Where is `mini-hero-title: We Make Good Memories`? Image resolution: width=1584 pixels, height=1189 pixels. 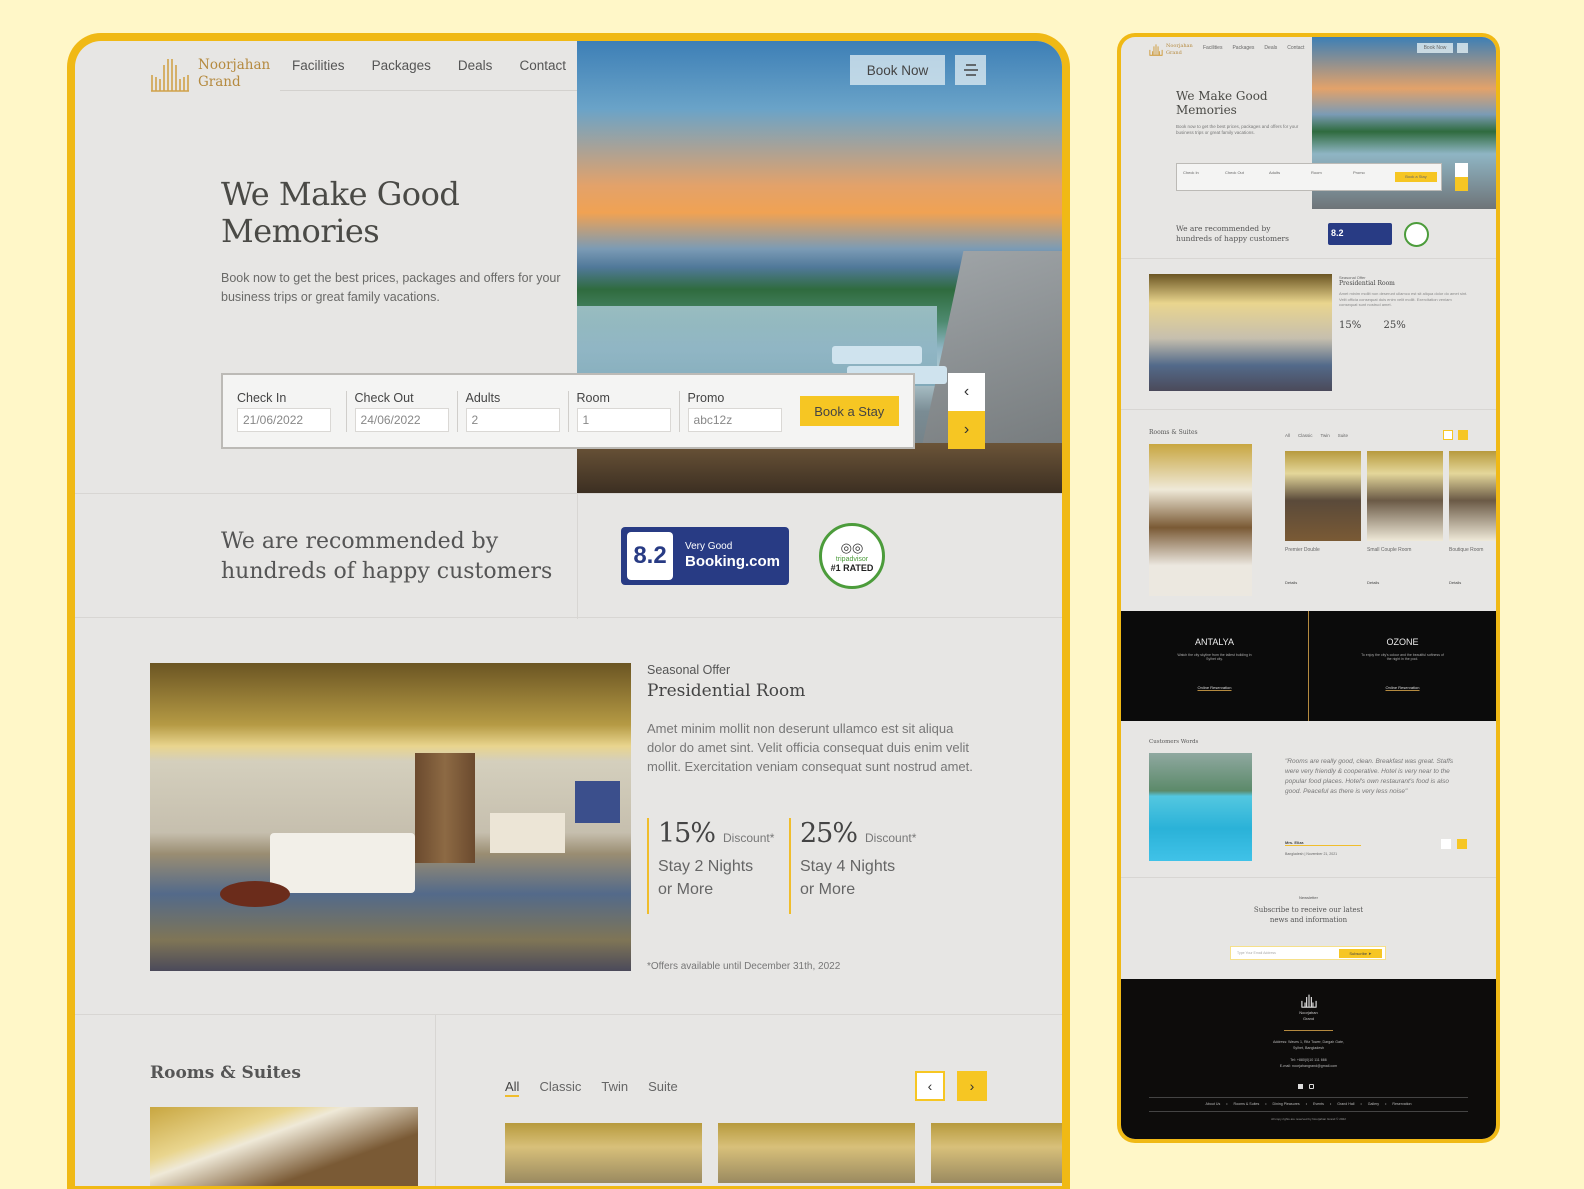 mini-hero-title: We Make Good Memories is located at coordinates (1222, 103).